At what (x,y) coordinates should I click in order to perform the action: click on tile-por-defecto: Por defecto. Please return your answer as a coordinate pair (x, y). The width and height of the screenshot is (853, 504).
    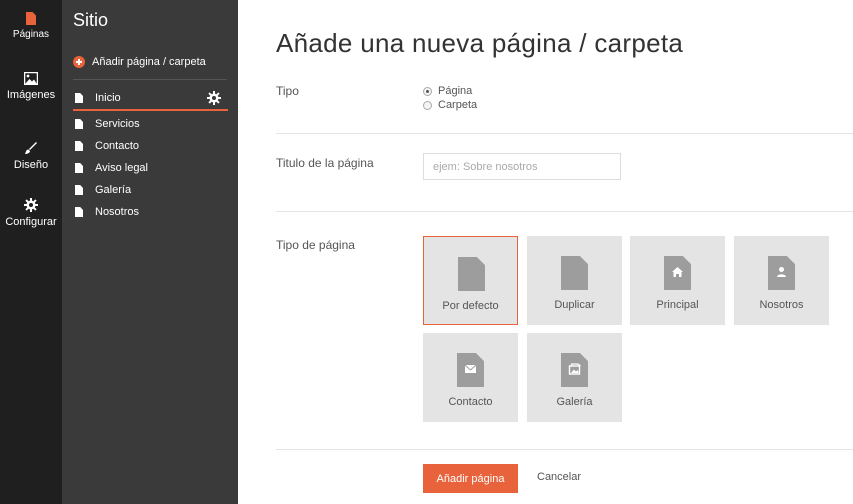
    Looking at the image, I should click on (470, 280).